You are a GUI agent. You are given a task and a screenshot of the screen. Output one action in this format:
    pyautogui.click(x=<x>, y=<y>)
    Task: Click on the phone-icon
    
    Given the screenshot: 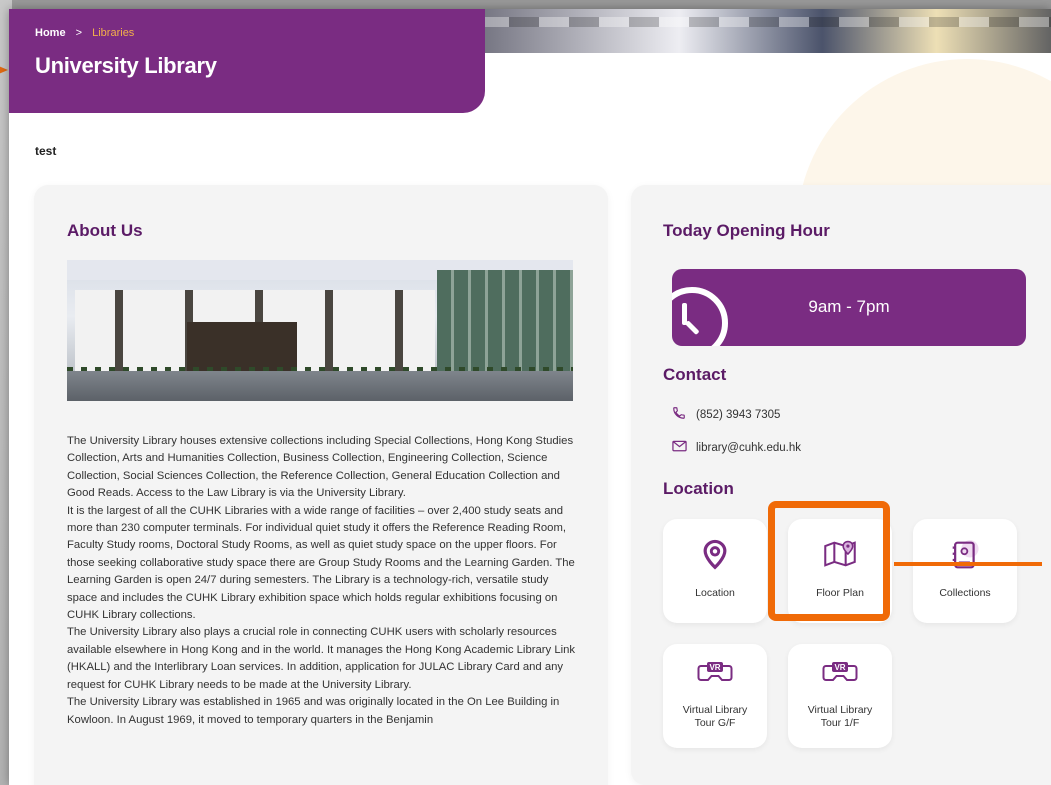 What is the action you would take?
    pyautogui.click(x=680, y=414)
    